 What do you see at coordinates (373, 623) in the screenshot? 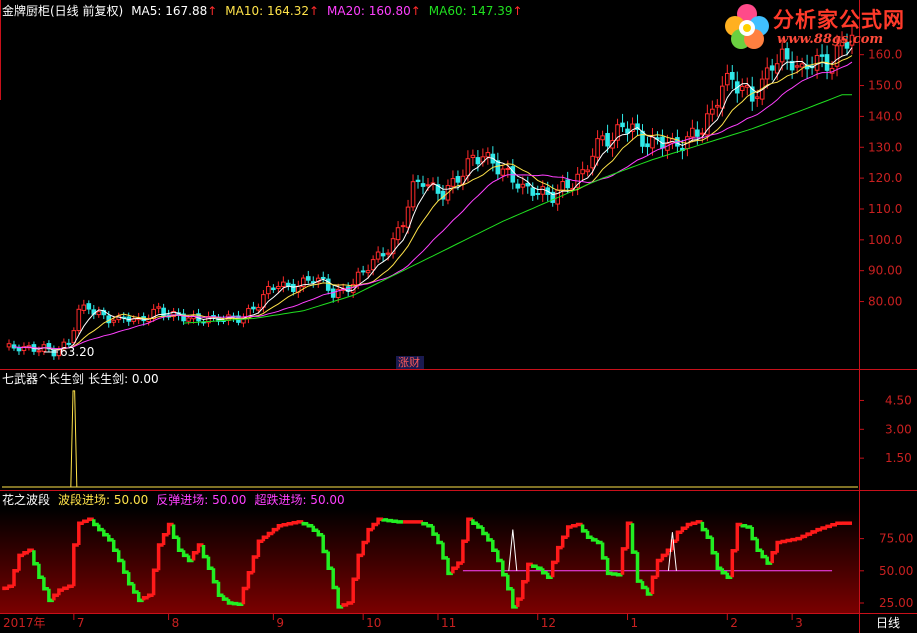
I see `month-label: 10` at bounding box center [373, 623].